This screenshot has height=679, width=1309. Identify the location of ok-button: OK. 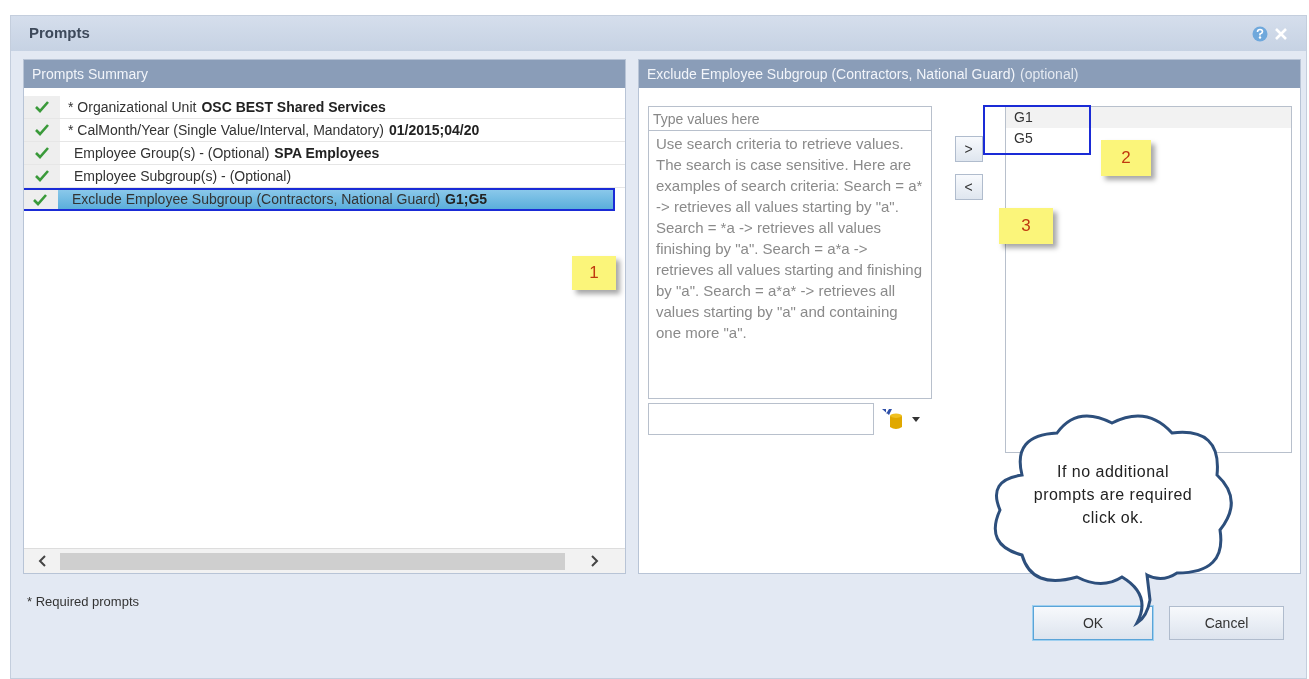
(1093, 623).